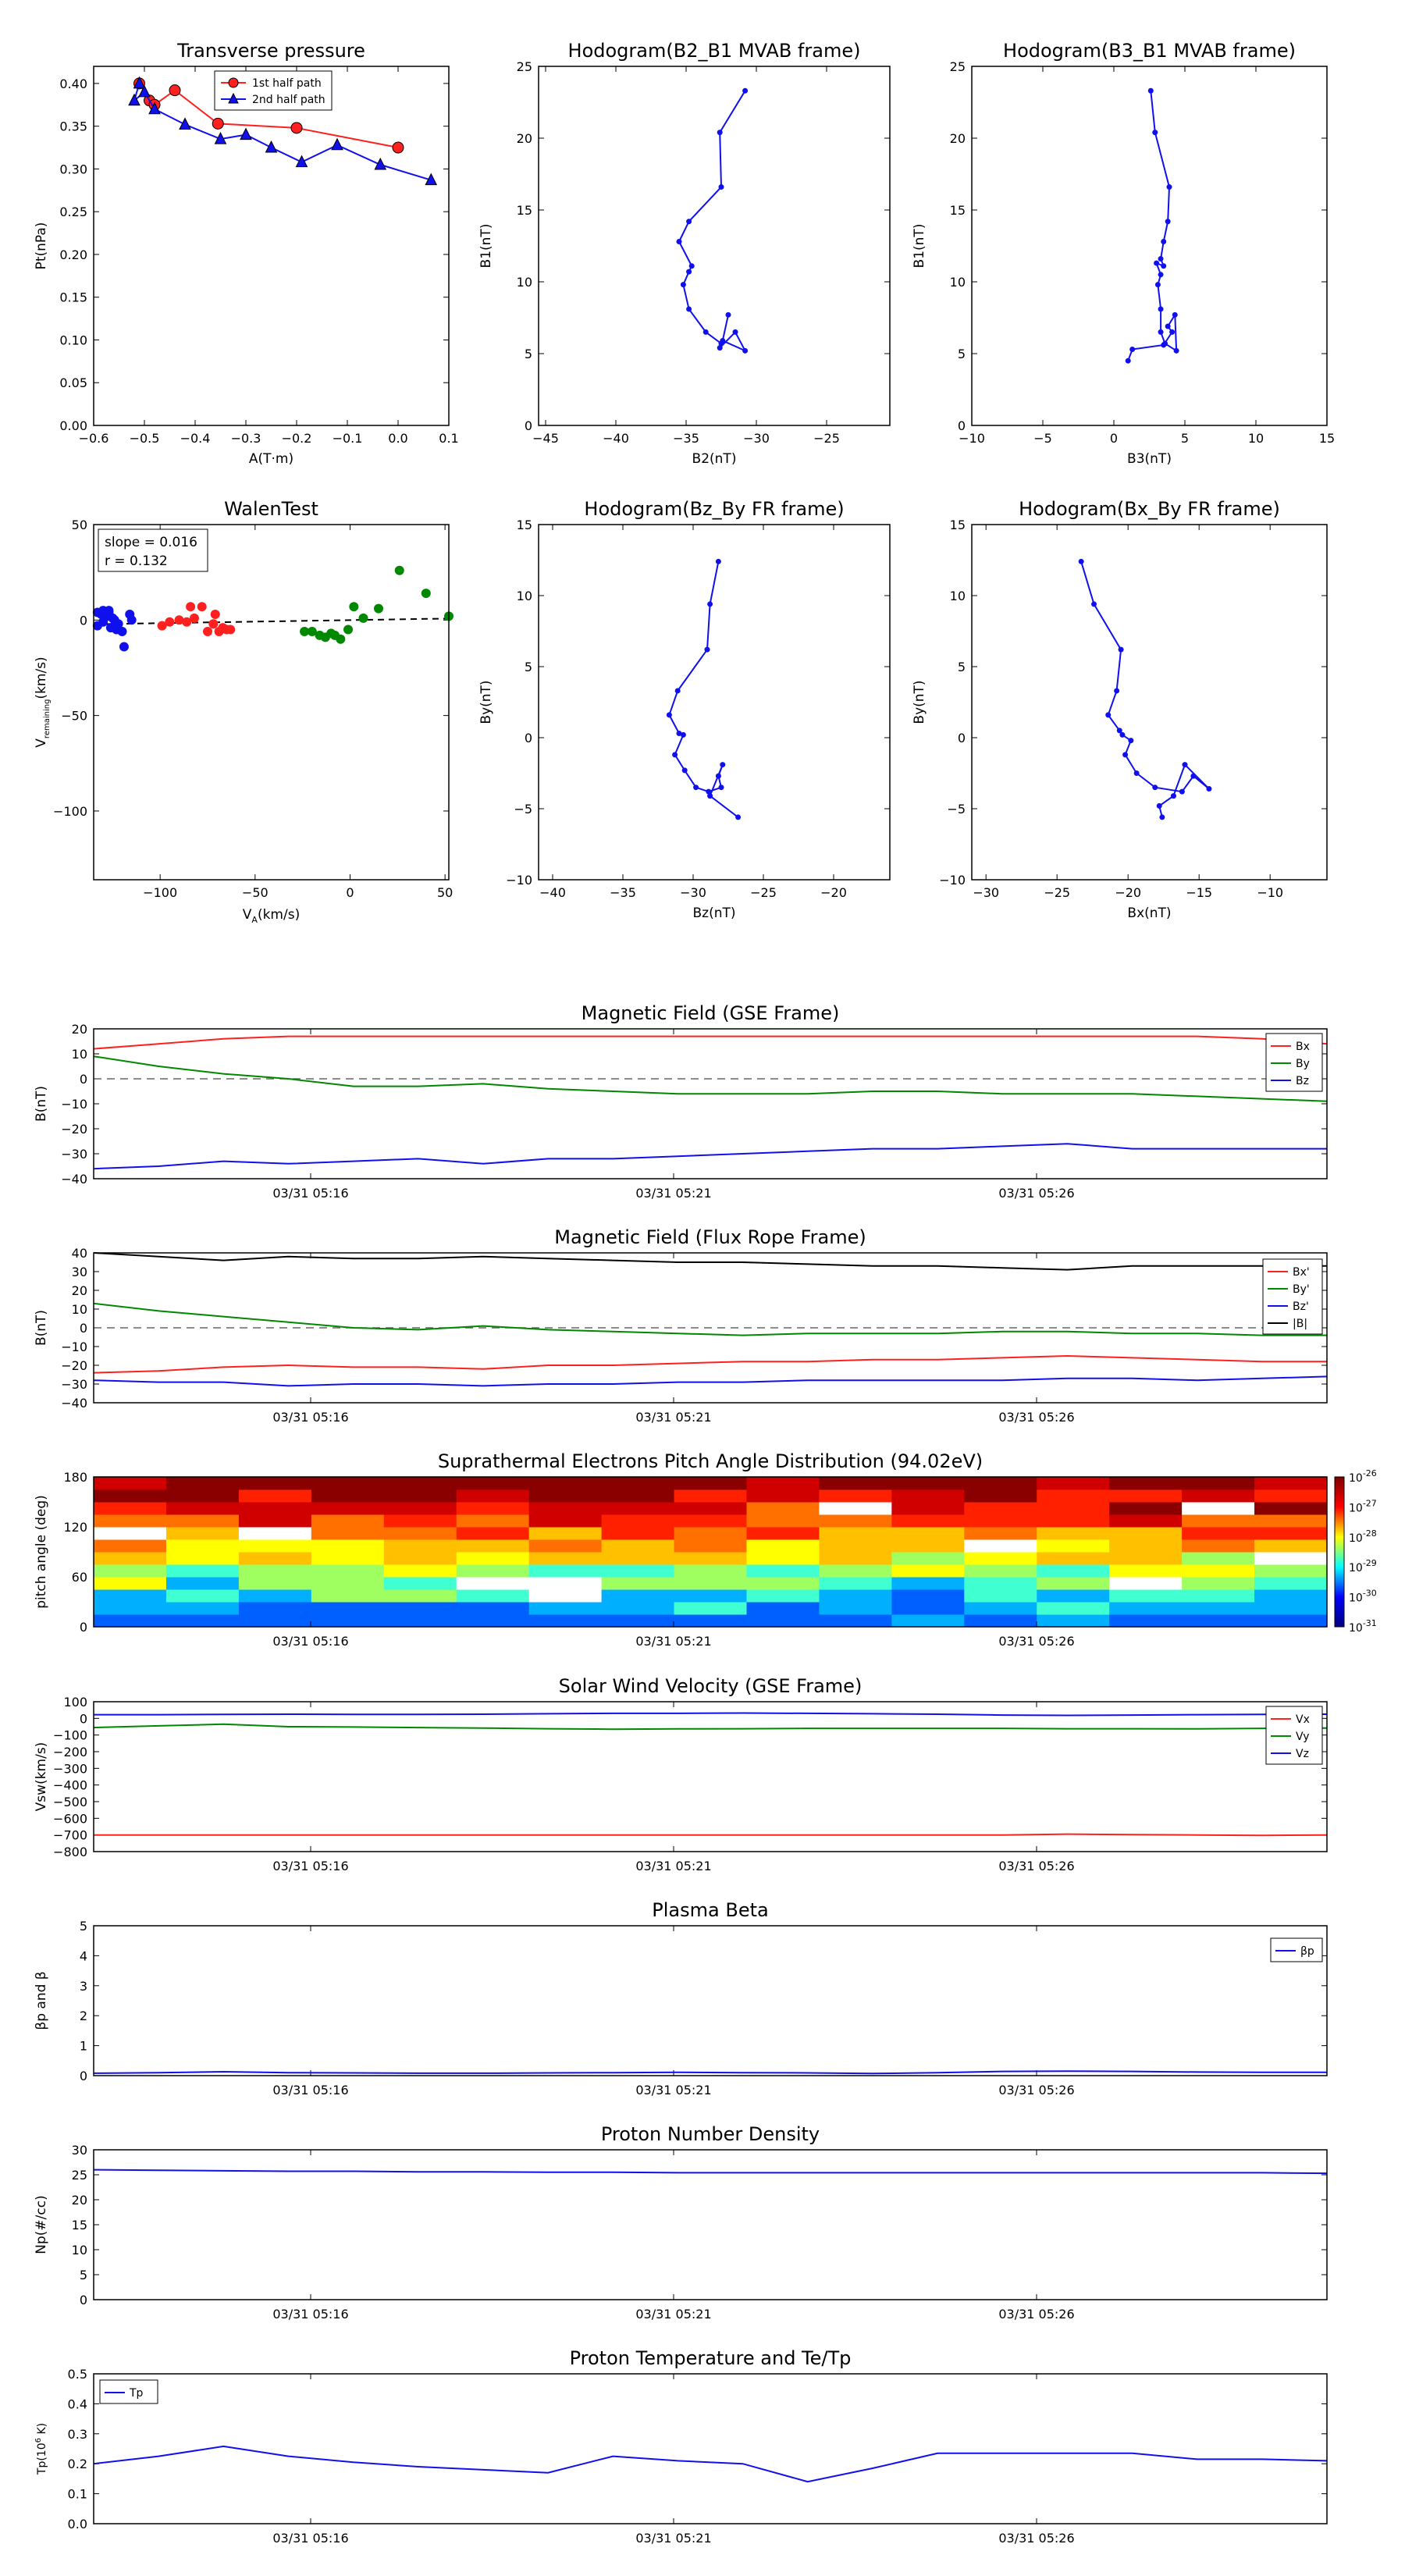  I want to click on y-tick-label: 25, so click(958, 66).